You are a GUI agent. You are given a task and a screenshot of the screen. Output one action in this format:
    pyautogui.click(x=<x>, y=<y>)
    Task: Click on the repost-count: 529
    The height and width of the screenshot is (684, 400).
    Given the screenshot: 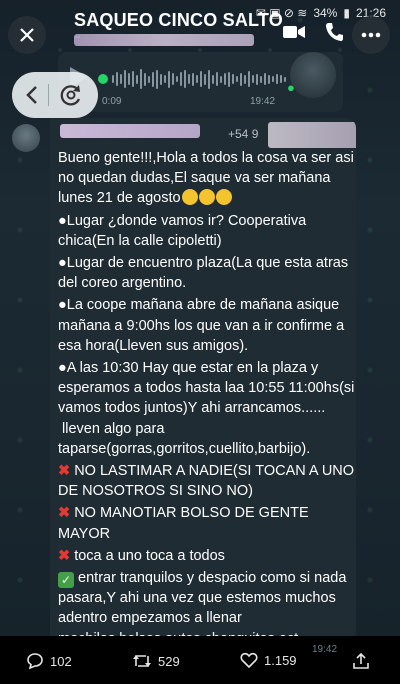 What is the action you would take?
    pyautogui.click(x=169, y=661)
    